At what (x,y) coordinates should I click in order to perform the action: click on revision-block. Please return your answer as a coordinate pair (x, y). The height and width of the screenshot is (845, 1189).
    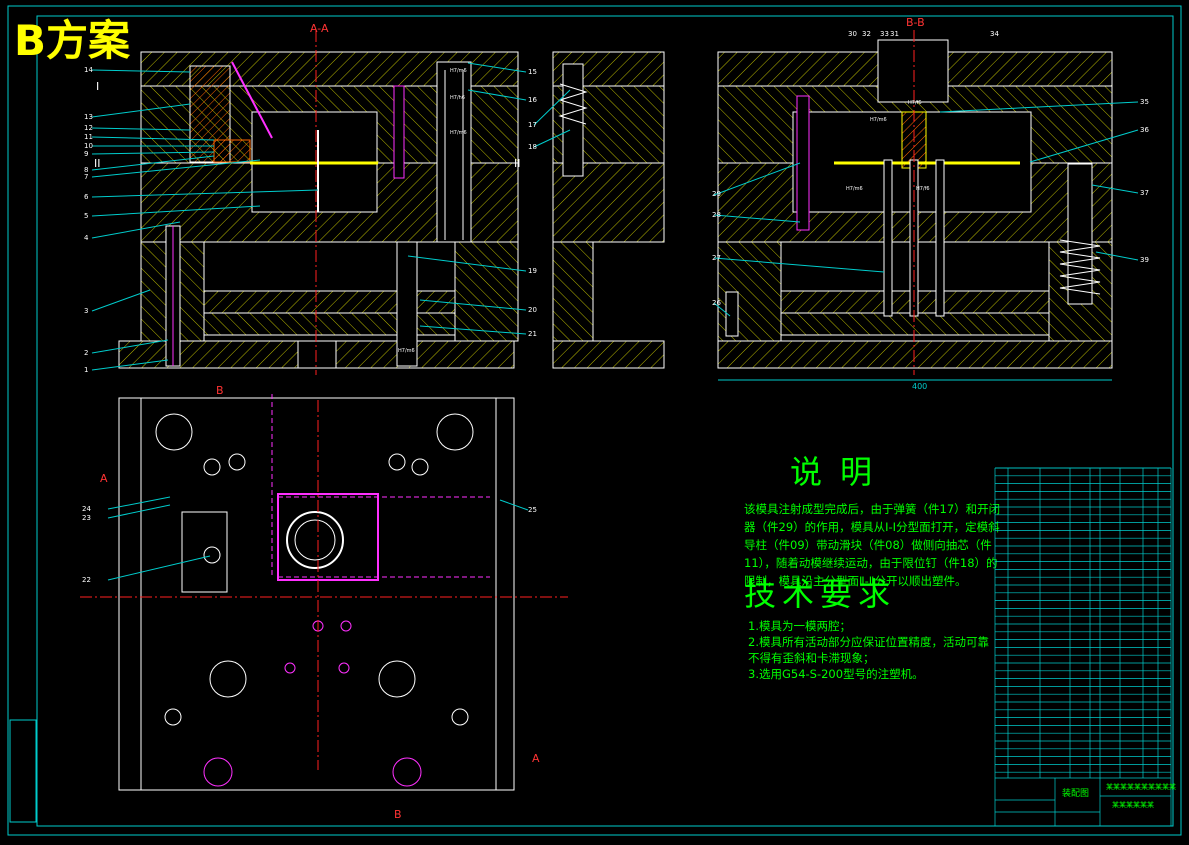
    Looking at the image, I should click on (23, 771).